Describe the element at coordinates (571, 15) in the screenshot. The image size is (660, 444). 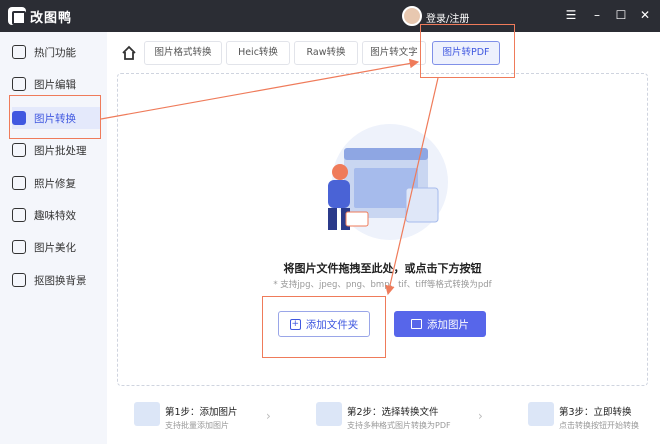
I see `menu-icon: ☰` at that location.